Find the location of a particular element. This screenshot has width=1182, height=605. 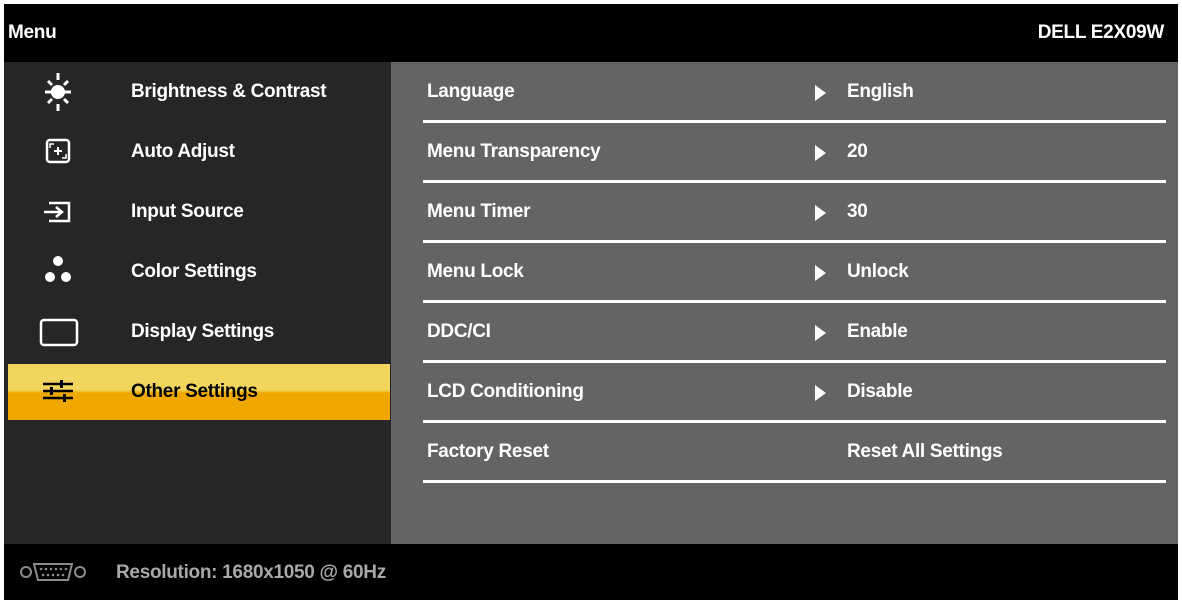

sidebar-item-label: Other Settings is located at coordinates (194, 391).